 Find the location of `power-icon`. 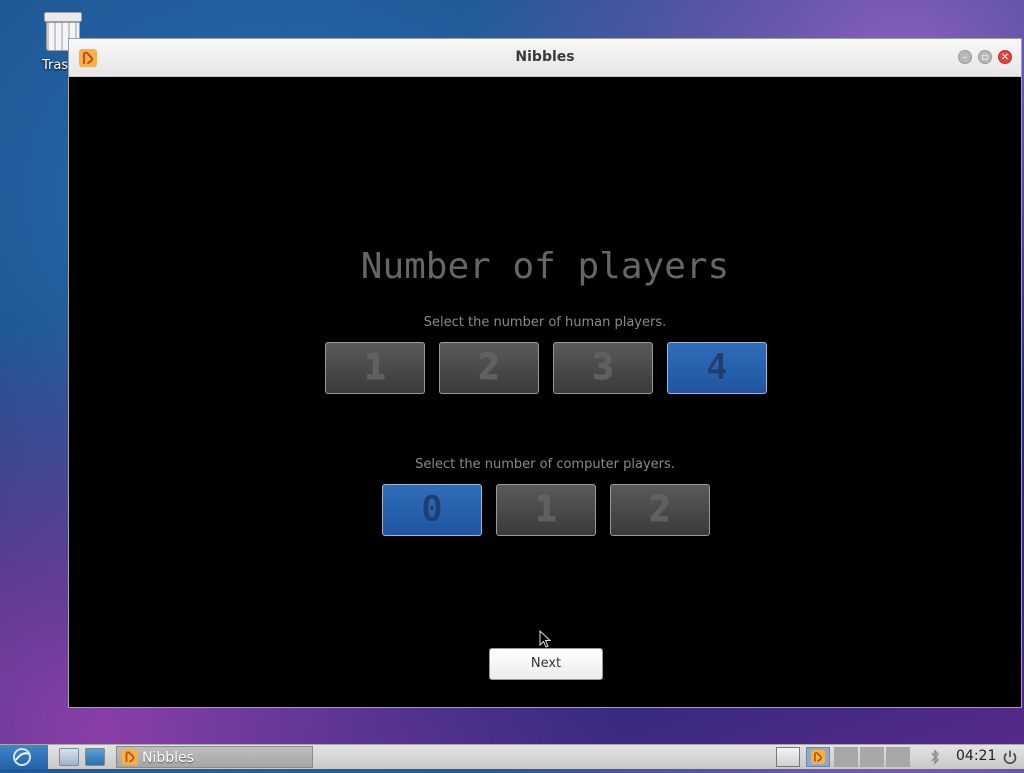

power-icon is located at coordinates (1010, 757).